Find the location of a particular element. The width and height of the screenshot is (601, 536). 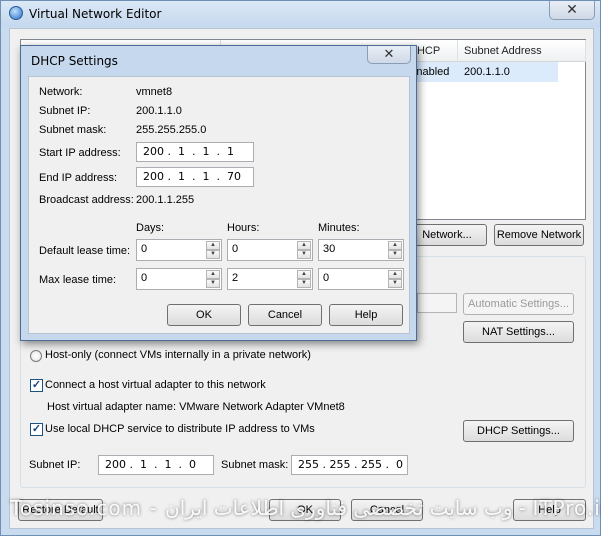

dialog-cancel-button: Cancel is located at coordinates (285, 315).